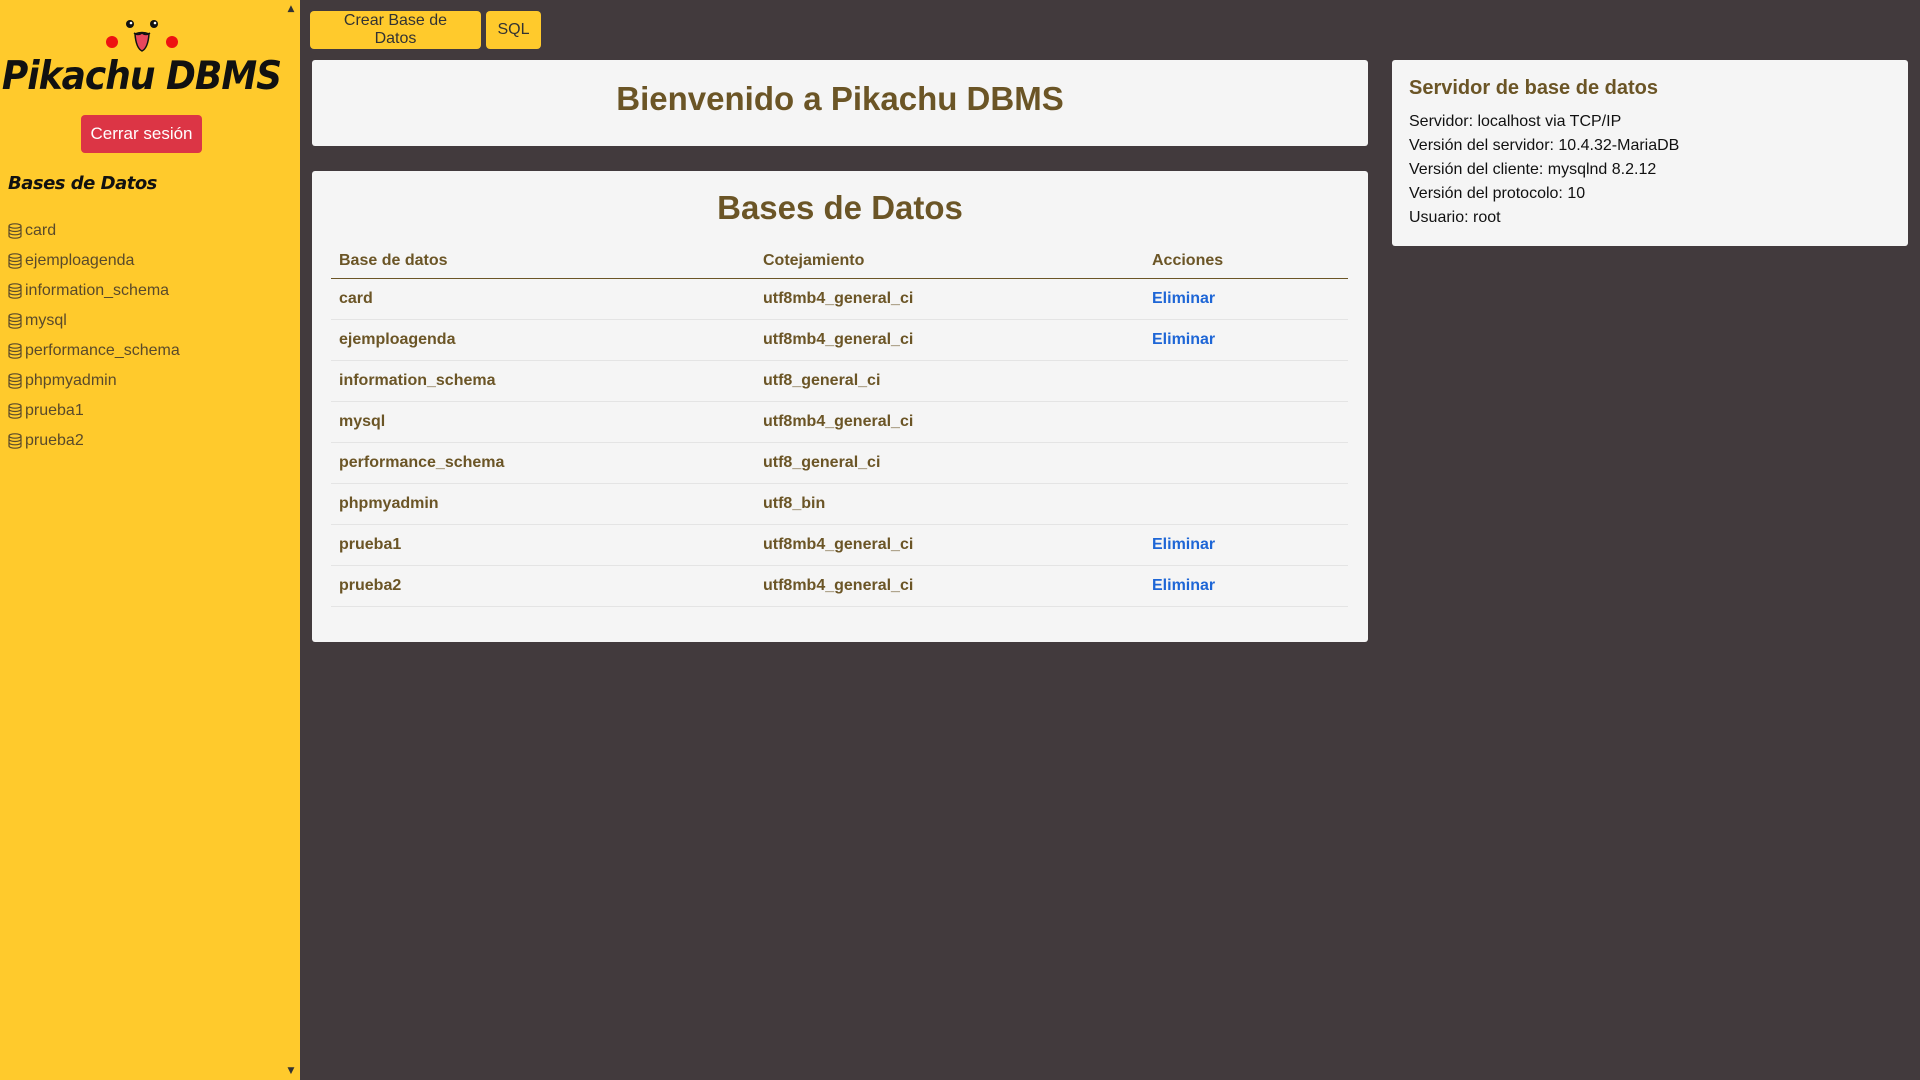 Image resolution: width=1920 pixels, height=1080 pixels. Describe the element at coordinates (54, 440) in the screenshot. I see `sidebar-item-label: prueba2` at that location.